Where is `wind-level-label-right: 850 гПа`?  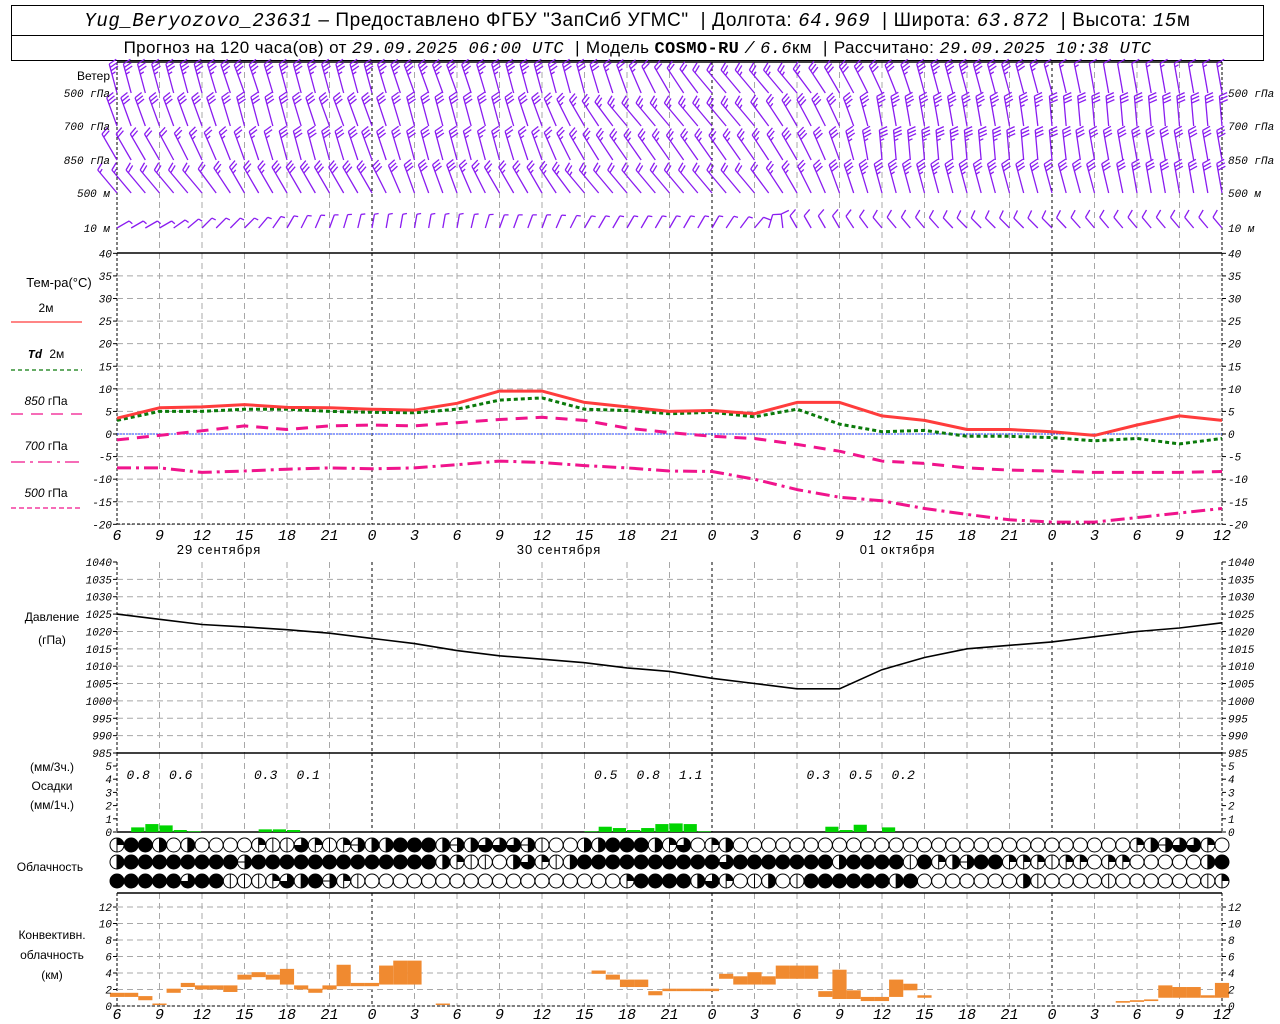
wind-level-label-right: 850 гПа is located at coordinates (1251, 162).